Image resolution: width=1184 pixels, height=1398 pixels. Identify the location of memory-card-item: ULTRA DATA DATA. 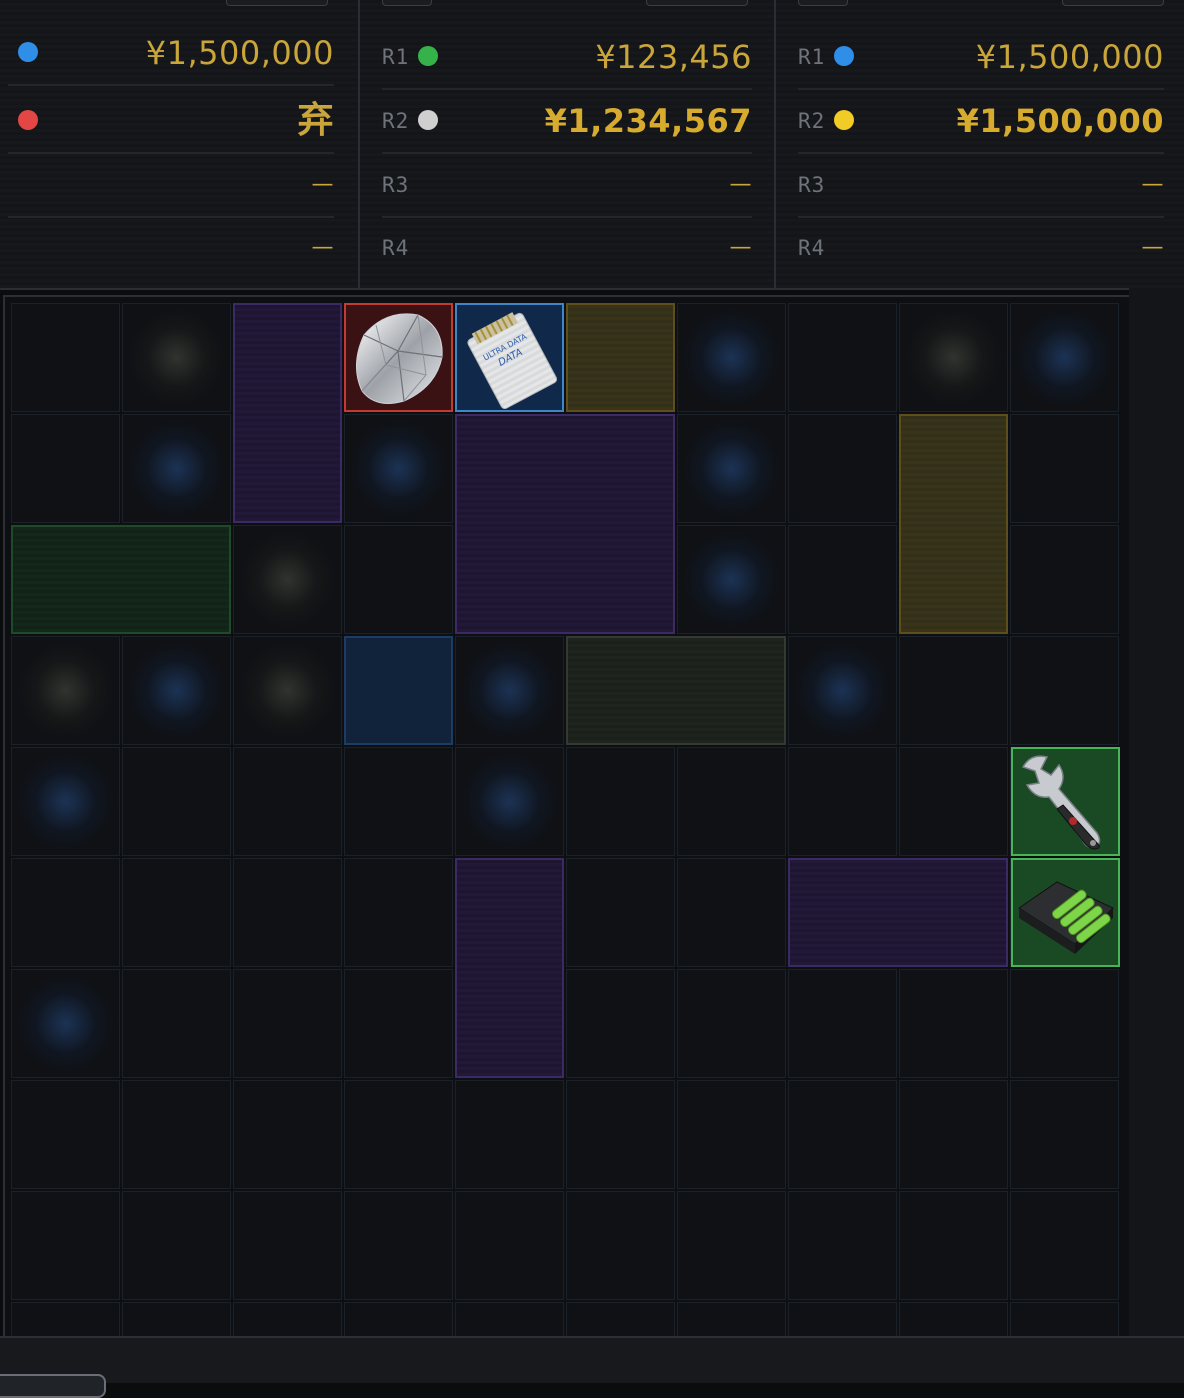
(509, 357).